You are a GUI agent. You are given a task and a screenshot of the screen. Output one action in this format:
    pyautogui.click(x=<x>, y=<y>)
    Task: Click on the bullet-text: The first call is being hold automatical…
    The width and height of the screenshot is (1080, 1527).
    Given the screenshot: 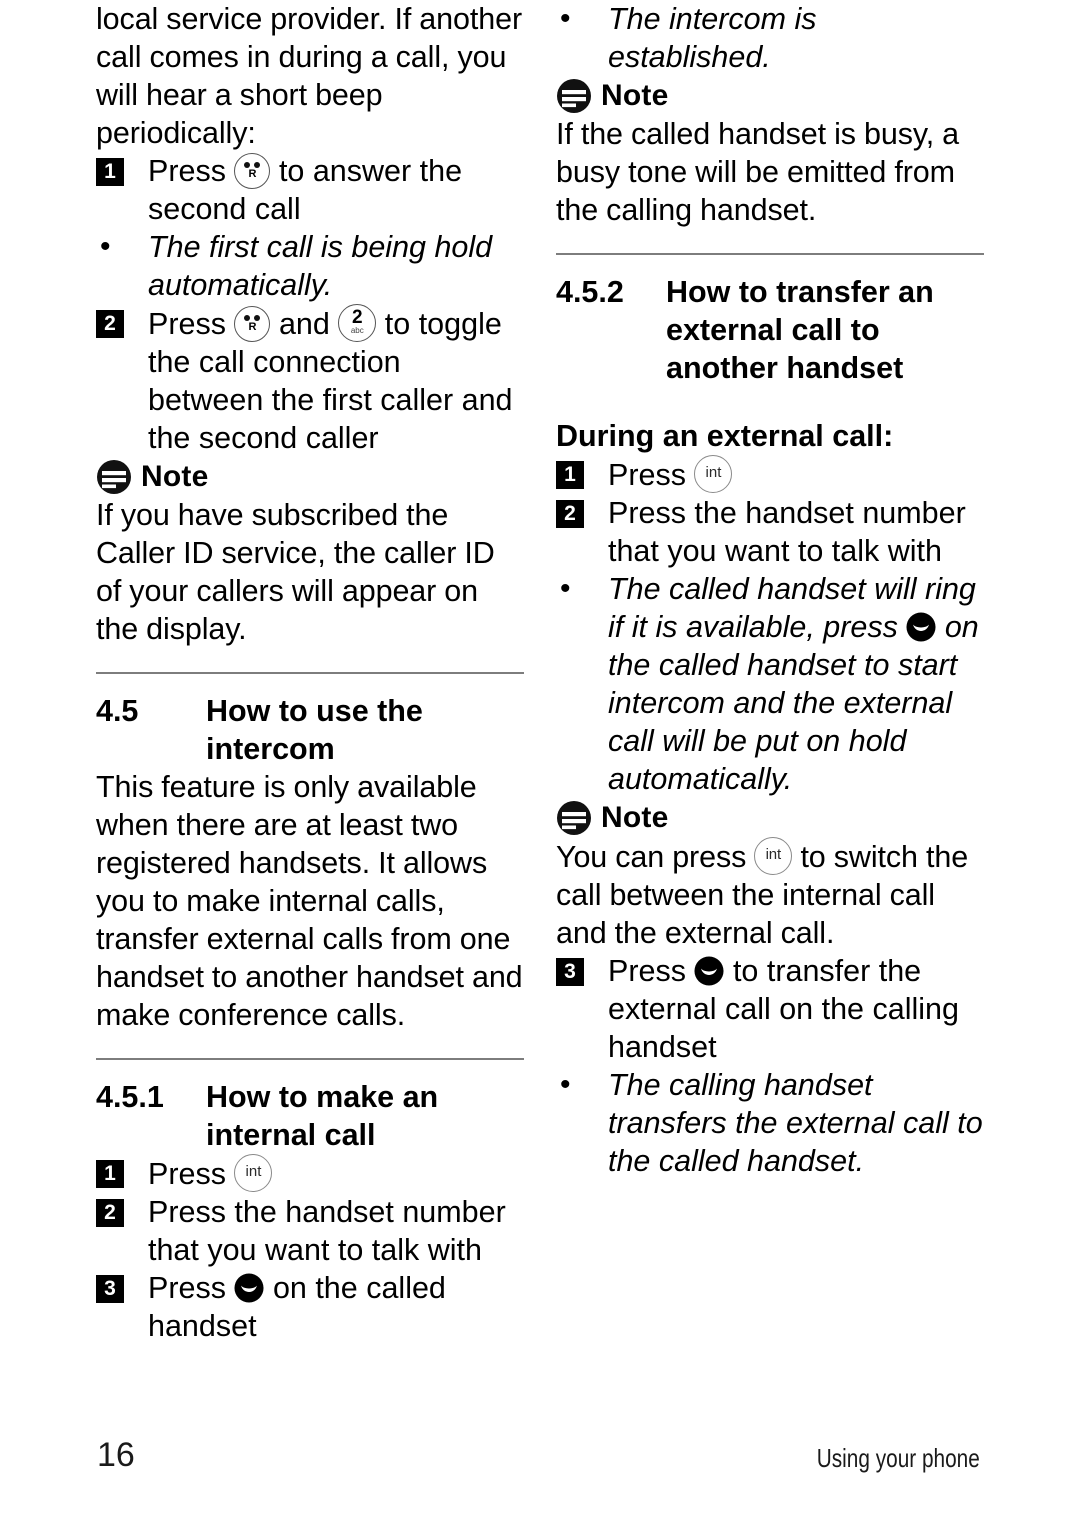 What is the action you would take?
    pyautogui.click(x=320, y=266)
    